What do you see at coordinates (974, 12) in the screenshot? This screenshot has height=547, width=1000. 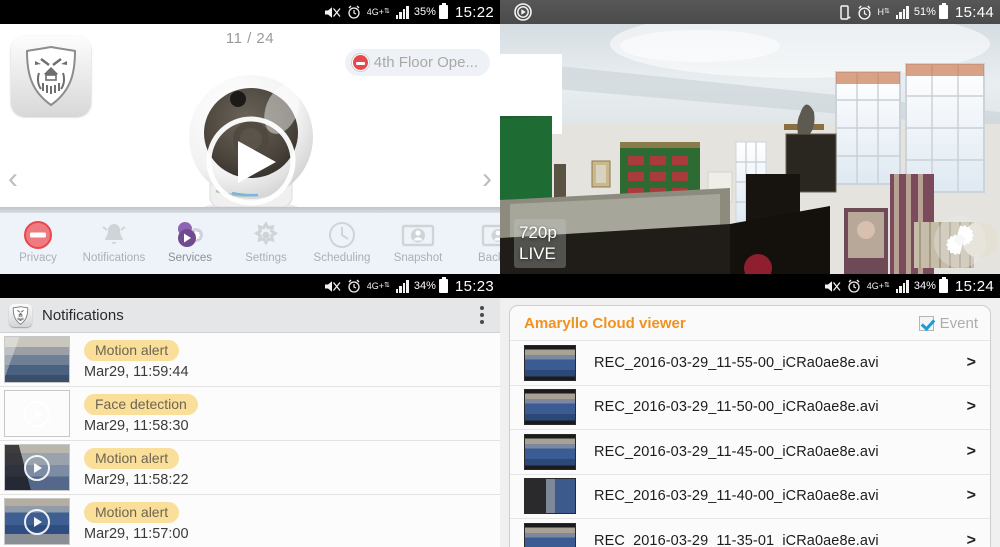 I see `clock-label: 15:44` at bounding box center [974, 12].